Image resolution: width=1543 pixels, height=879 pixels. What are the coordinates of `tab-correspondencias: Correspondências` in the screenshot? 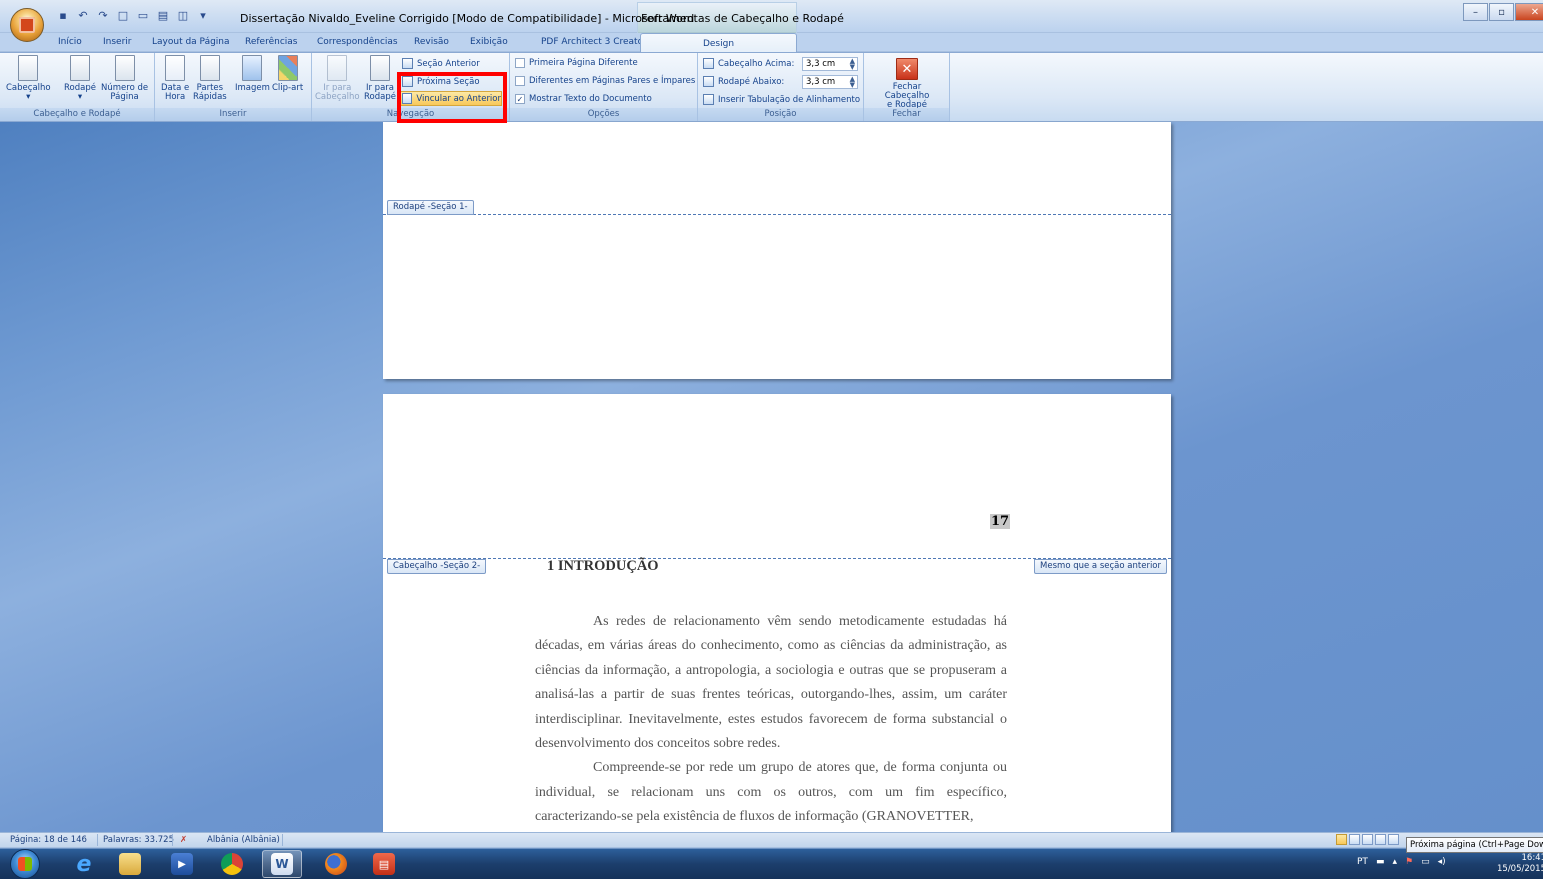 It's located at (357, 42).